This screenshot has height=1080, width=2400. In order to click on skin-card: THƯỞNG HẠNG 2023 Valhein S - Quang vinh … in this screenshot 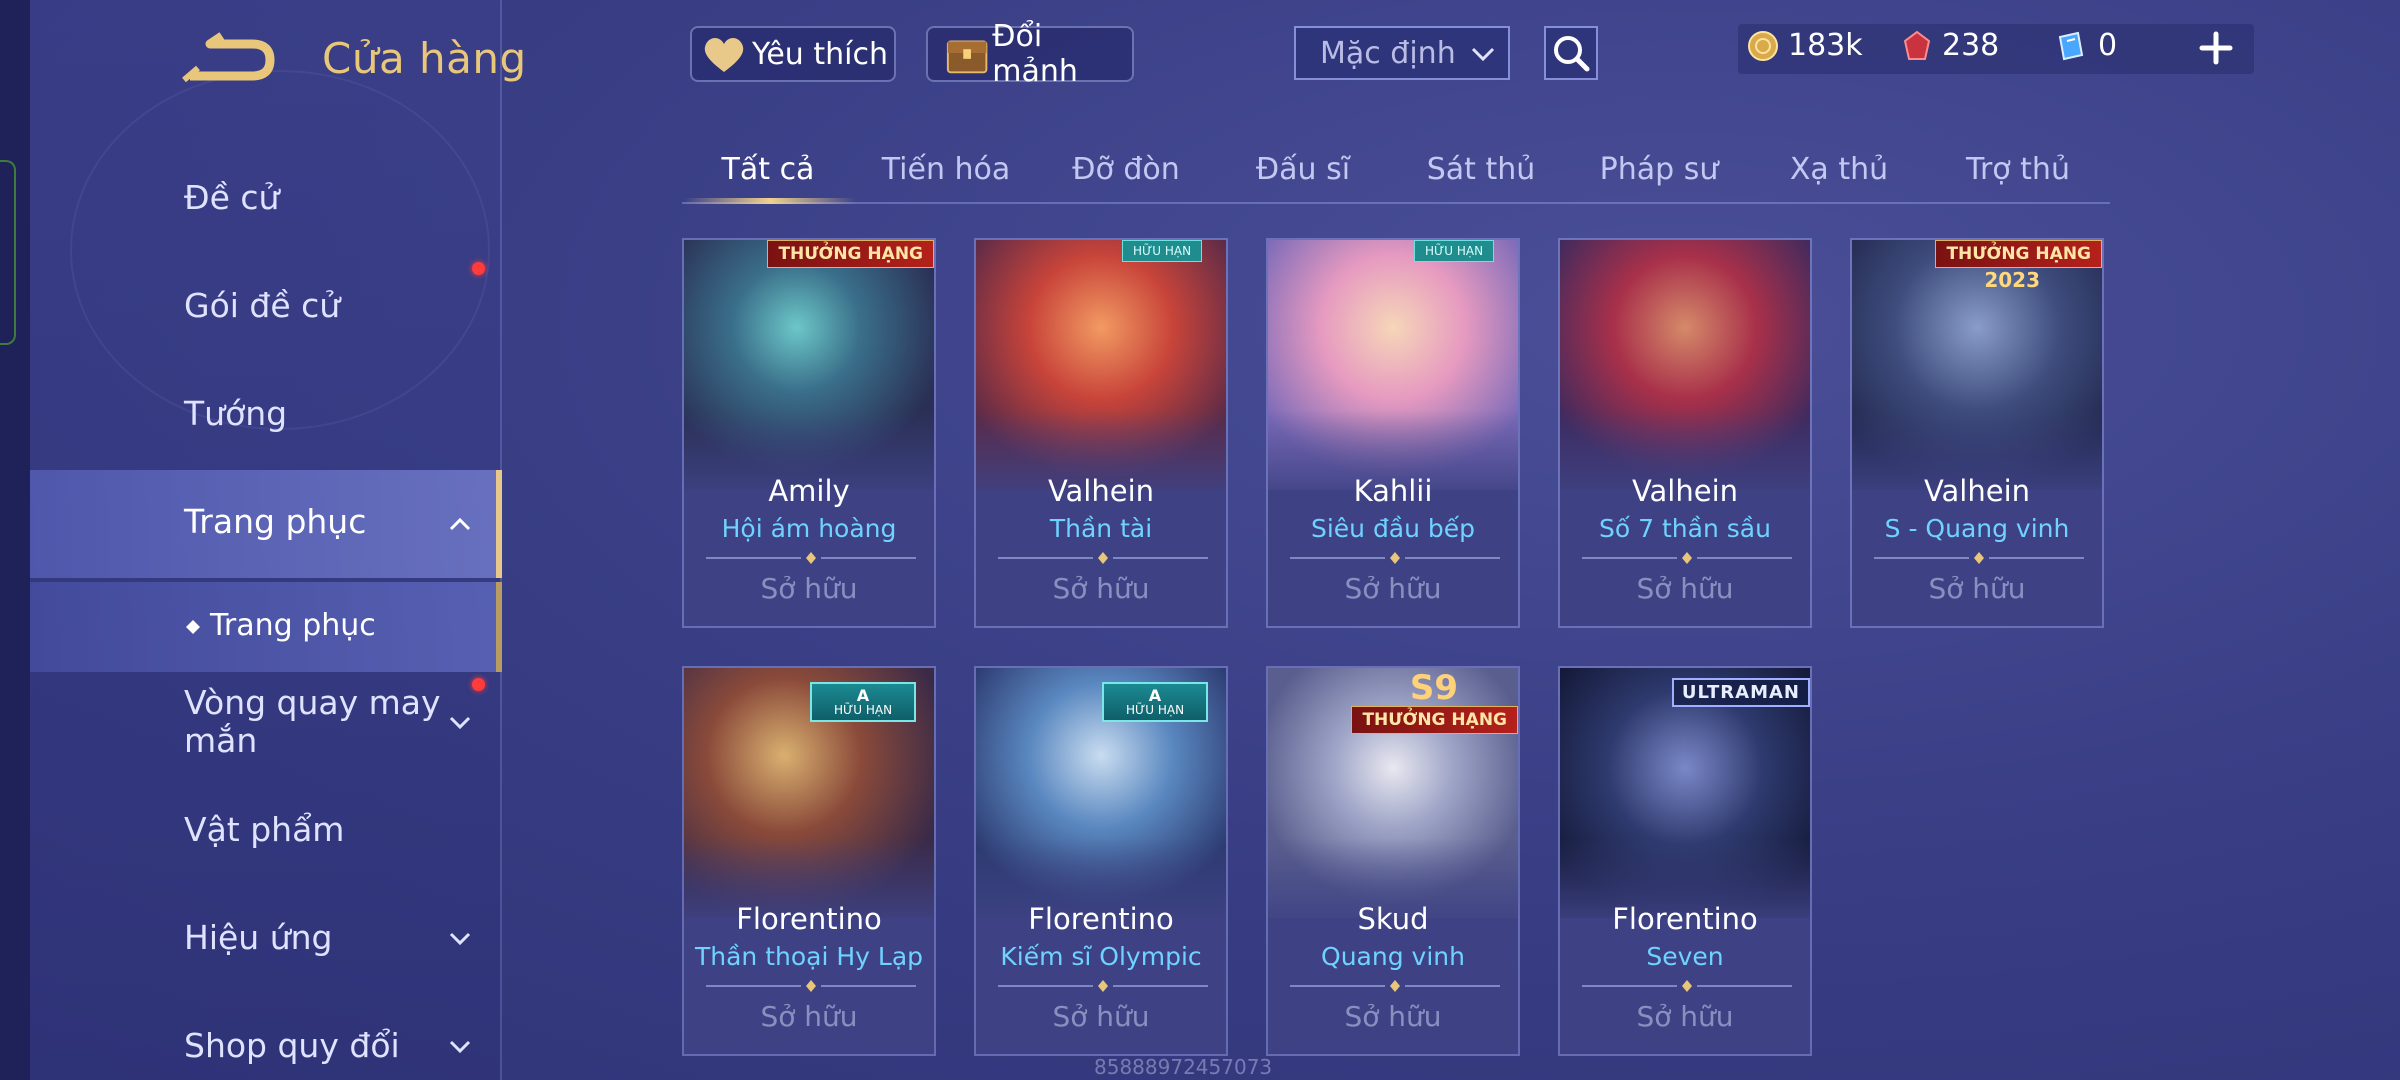, I will do `click(1977, 433)`.